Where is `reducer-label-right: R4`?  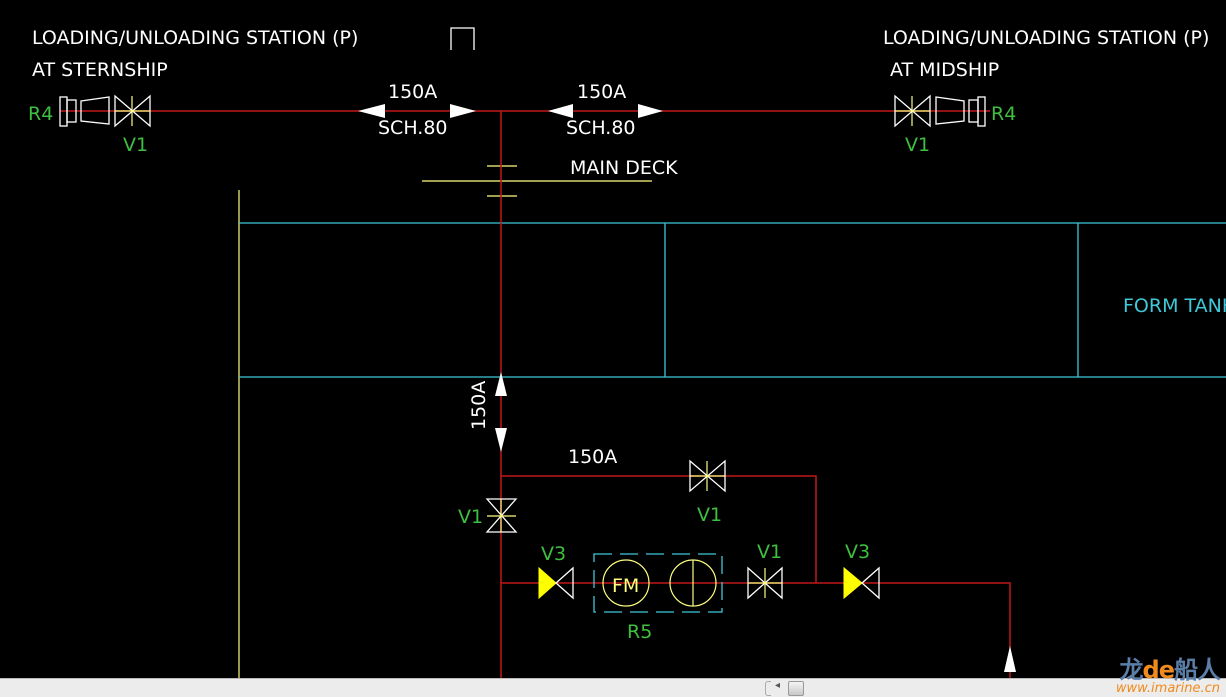
reducer-label-right: R4 is located at coordinates (1003, 114).